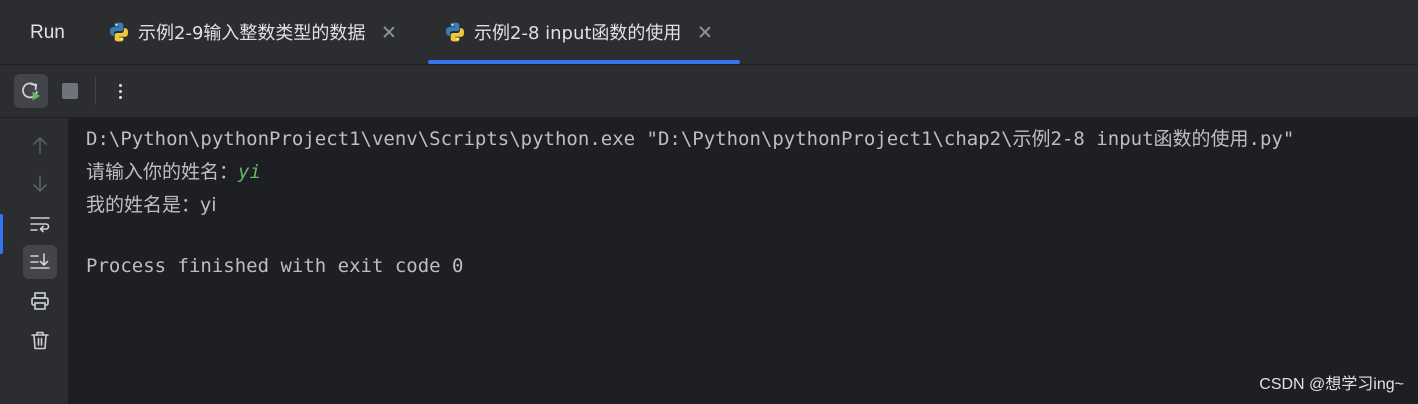  I want to click on scroll-to-end-button, so click(40, 262).